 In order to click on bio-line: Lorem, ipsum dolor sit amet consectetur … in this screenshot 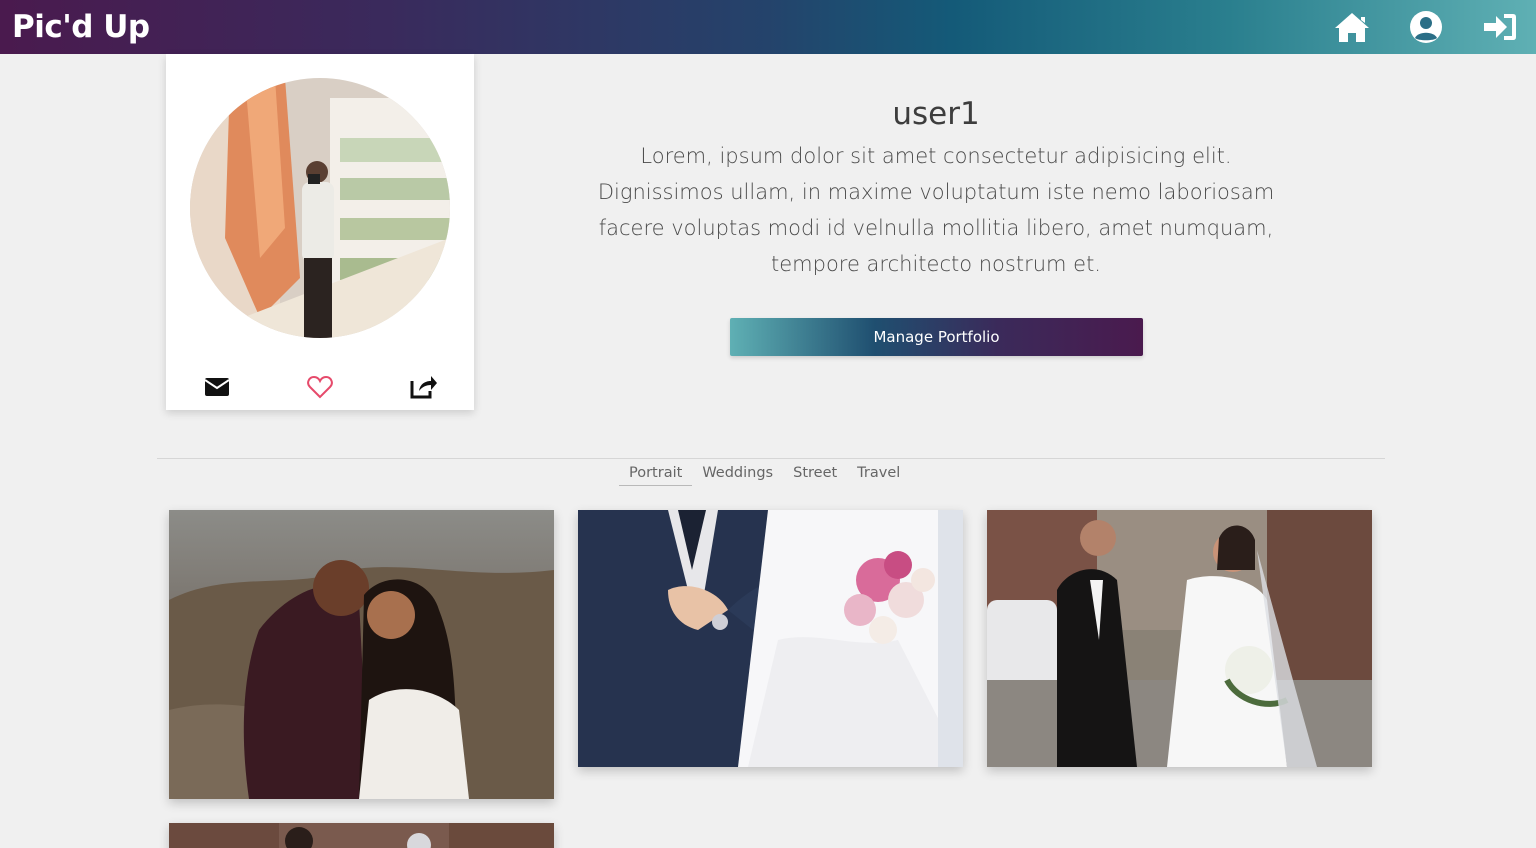, I will do `click(936, 156)`.